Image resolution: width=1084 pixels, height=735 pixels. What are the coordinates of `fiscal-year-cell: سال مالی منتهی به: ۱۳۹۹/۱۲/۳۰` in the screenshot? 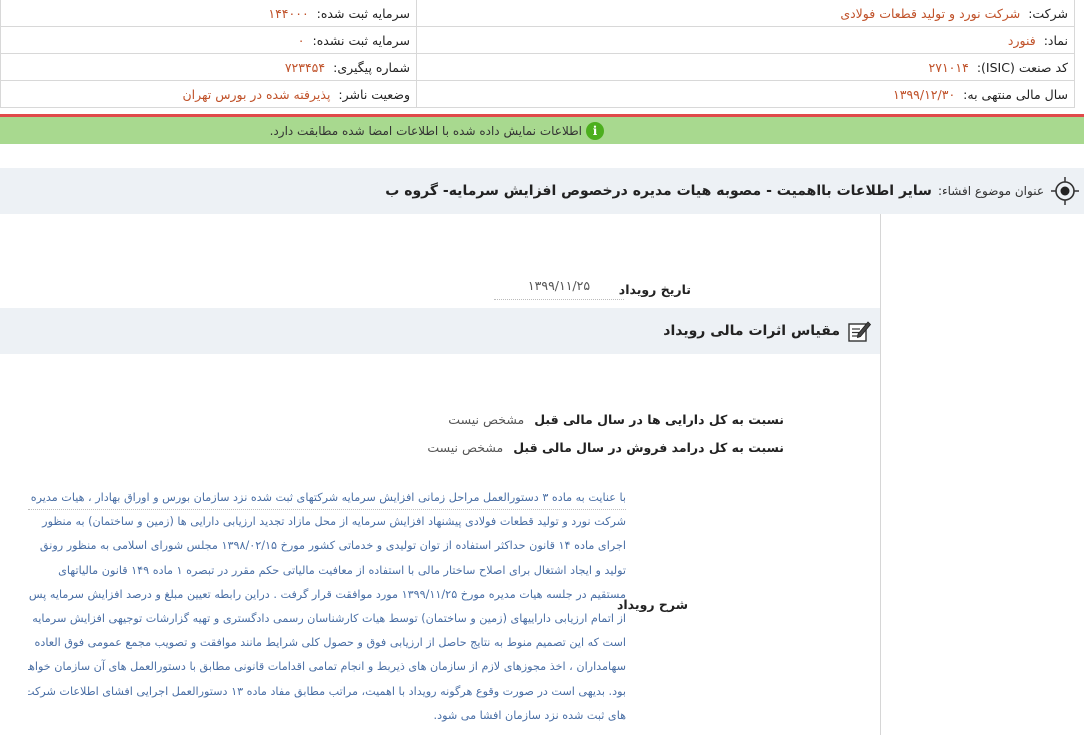 It's located at (745, 94).